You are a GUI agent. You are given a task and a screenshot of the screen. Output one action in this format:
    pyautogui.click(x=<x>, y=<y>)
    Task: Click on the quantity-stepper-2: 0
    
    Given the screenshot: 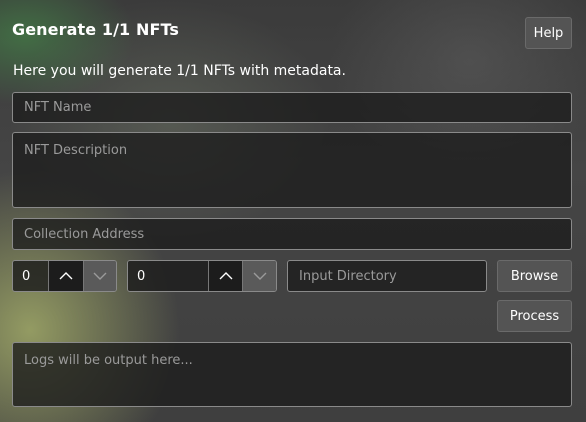 What is the action you would take?
    pyautogui.click(x=202, y=276)
    